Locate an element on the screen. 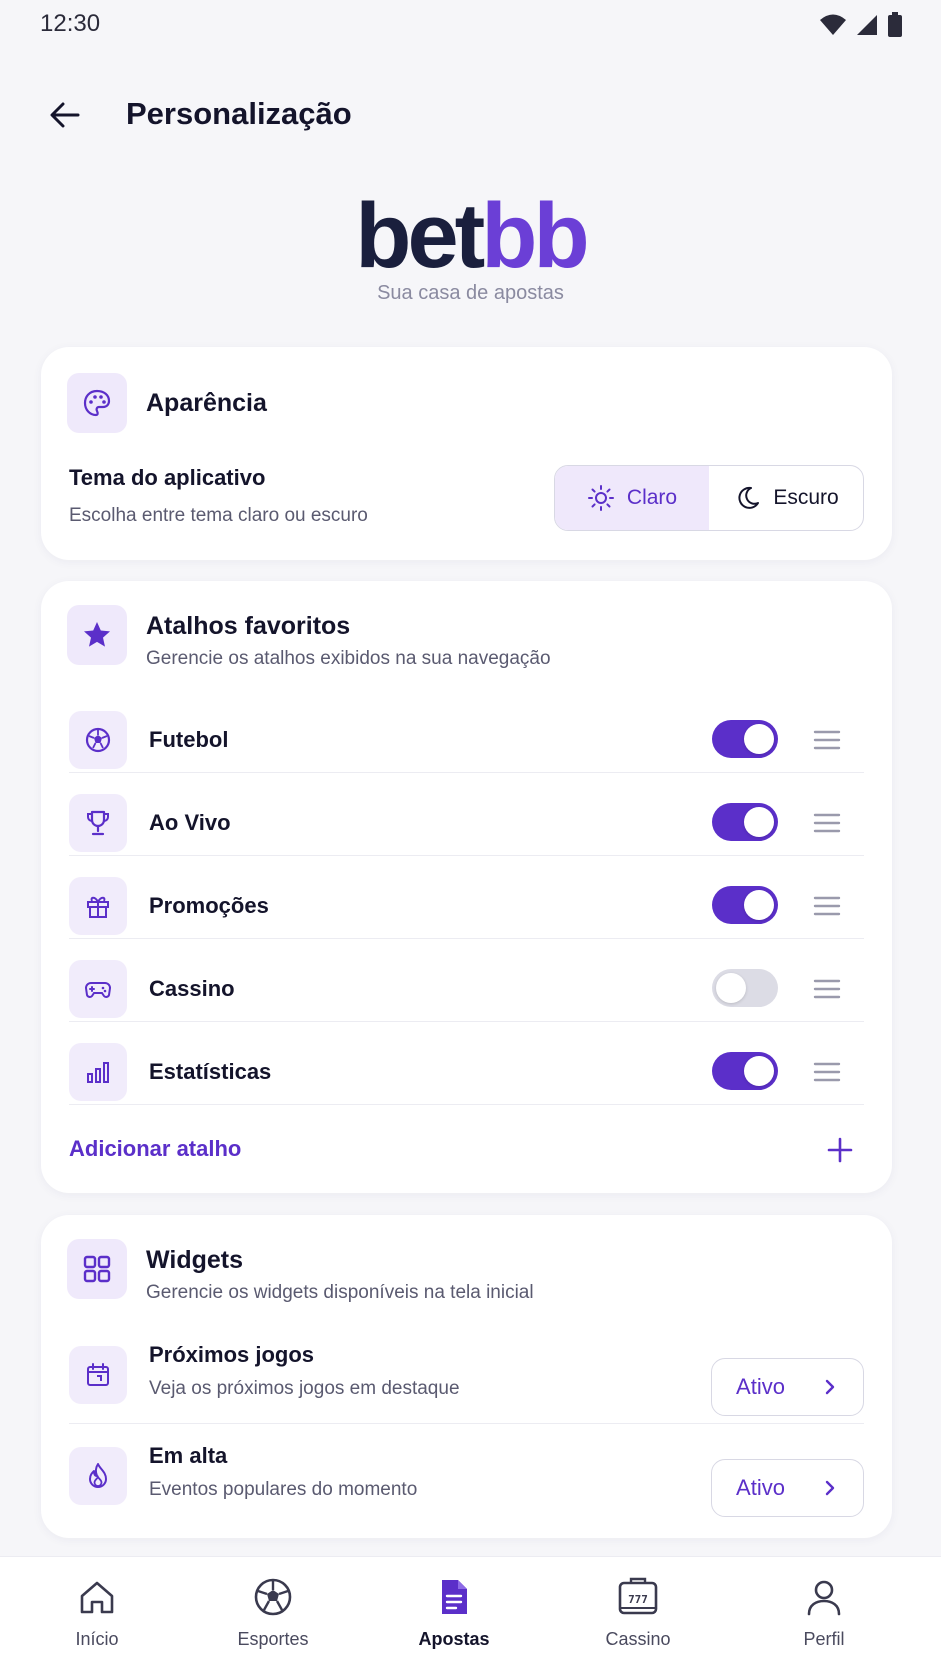 The height and width of the screenshot is (1672, 941). status-icons is located at coordinates (861, 25).